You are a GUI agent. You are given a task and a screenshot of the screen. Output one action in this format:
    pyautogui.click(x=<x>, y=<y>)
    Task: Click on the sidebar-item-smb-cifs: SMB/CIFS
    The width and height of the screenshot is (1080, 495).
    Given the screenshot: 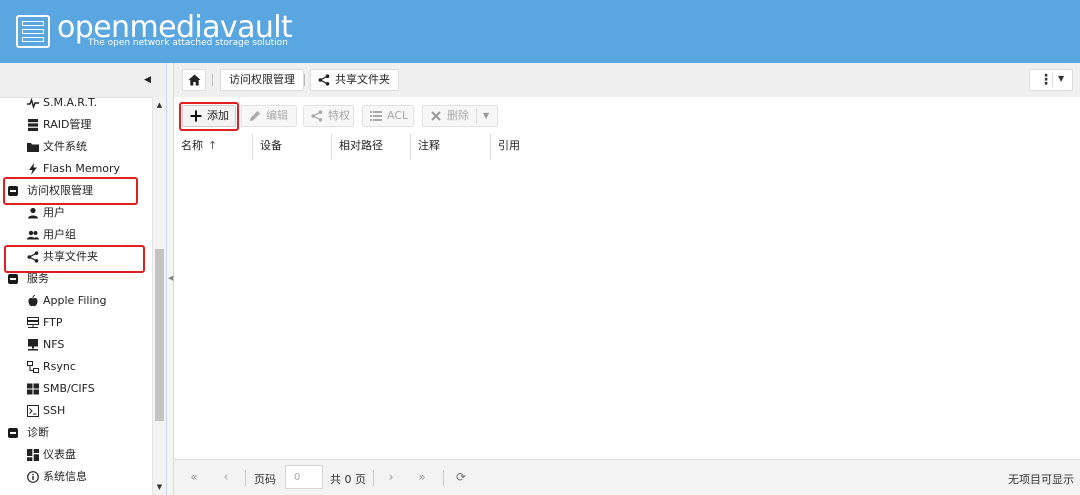 What is the action you would take?
    pyautogui.click(x=76, y=389)
    